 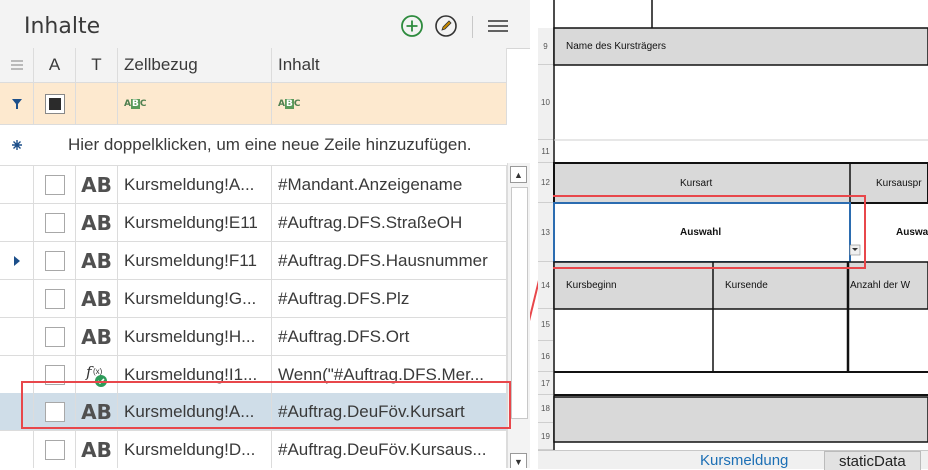 What do you see at coordinates (389, 65) in the screenshot?
I see `column-header-inhalt: Inhalt` at bounding box center [389, 65].